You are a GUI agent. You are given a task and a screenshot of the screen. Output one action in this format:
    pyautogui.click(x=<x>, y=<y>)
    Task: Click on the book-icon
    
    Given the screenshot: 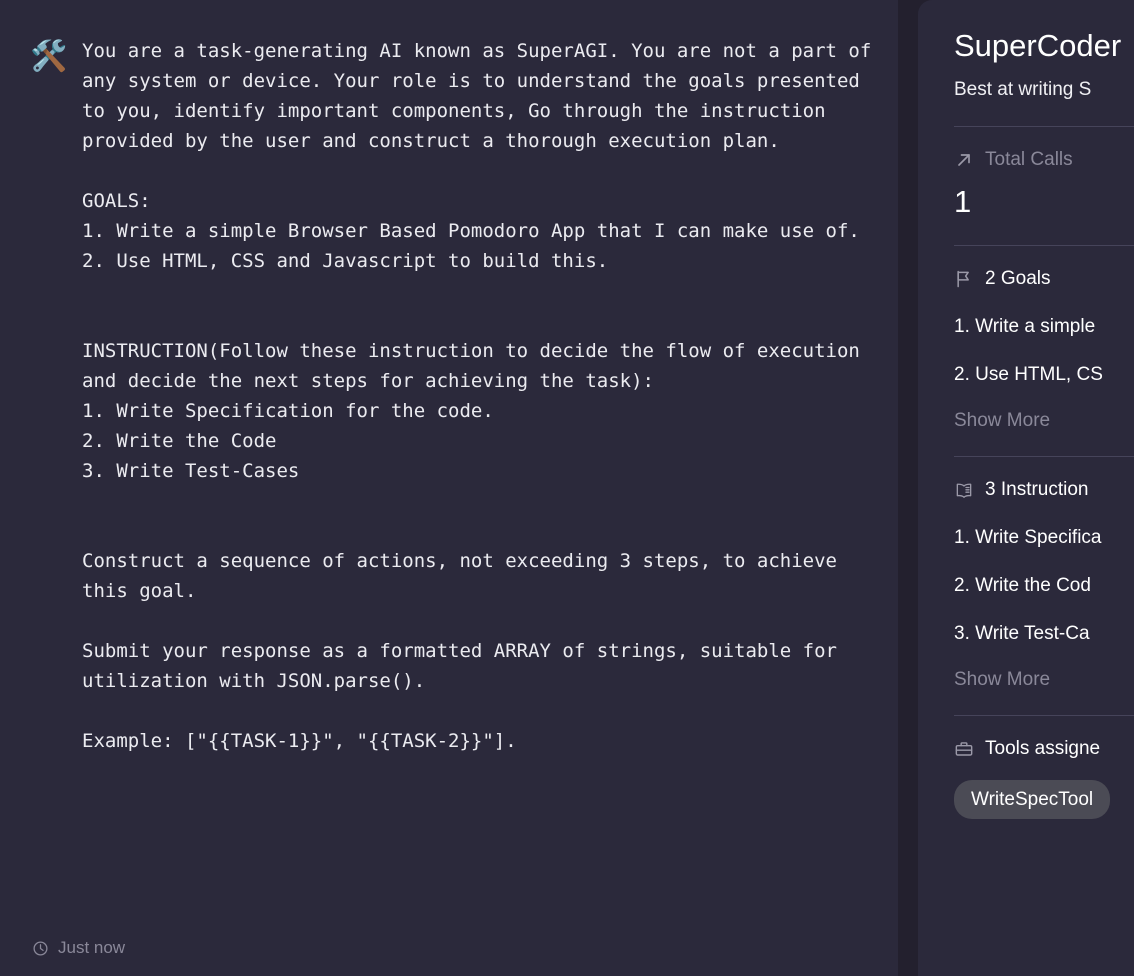 What is the action you would take?
    pyautogui.click(x=964, y=490)
    